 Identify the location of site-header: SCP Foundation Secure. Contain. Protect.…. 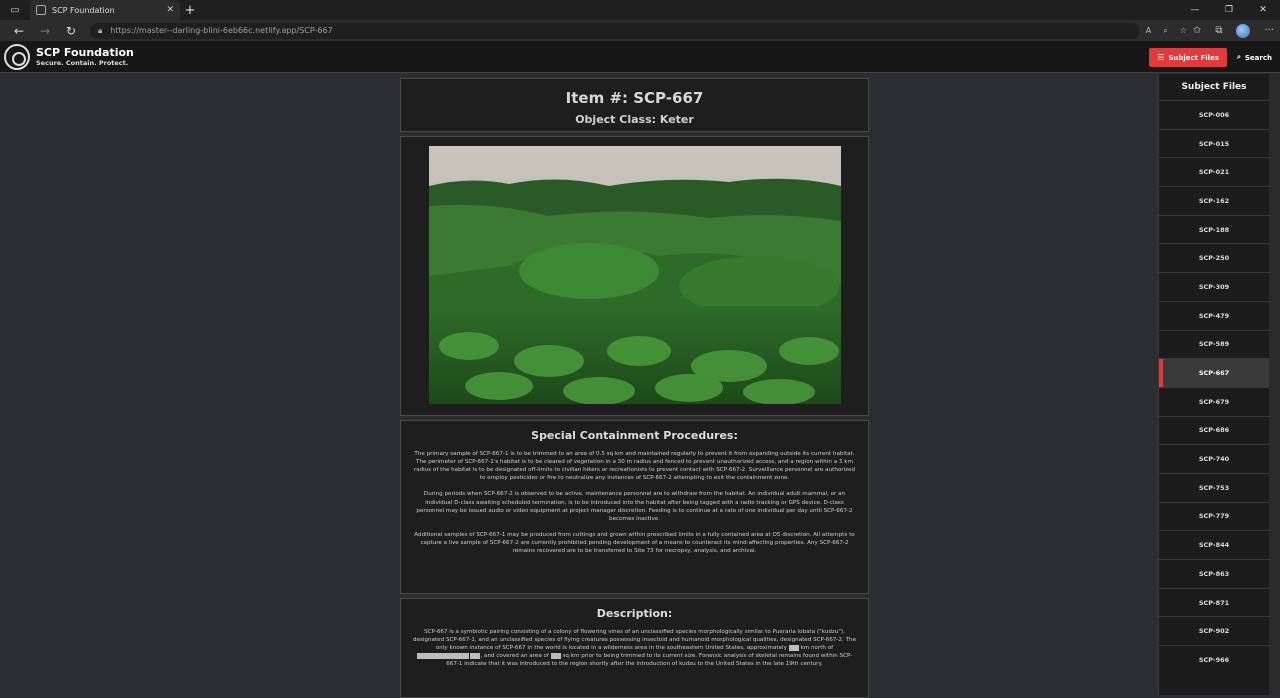
(640, 57).